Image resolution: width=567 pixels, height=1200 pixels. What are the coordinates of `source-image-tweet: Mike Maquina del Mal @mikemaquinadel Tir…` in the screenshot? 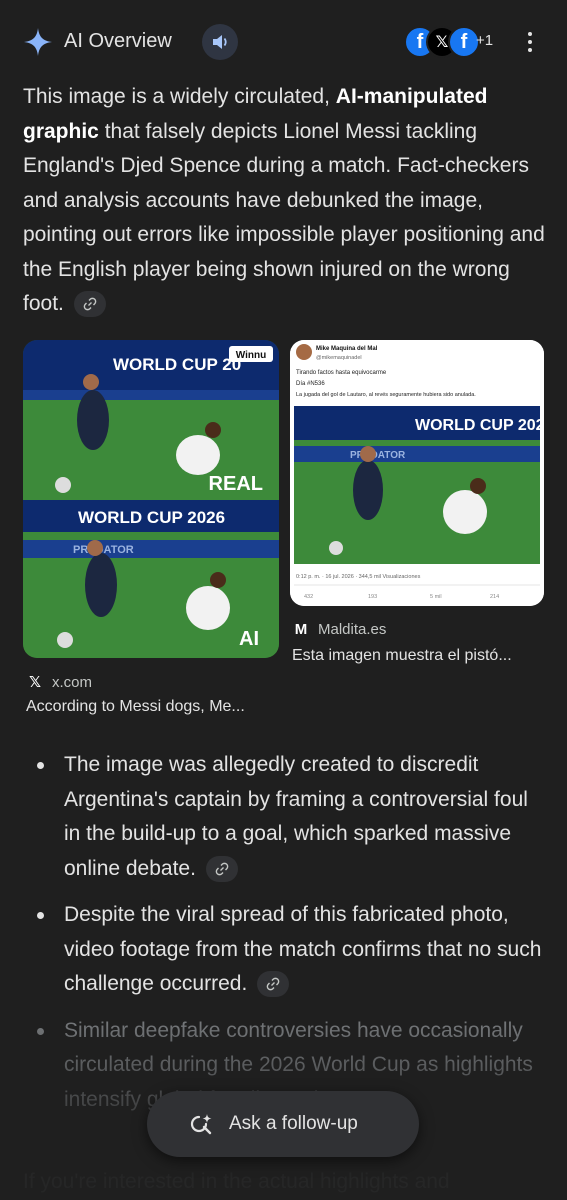 It's located at (417, 473).